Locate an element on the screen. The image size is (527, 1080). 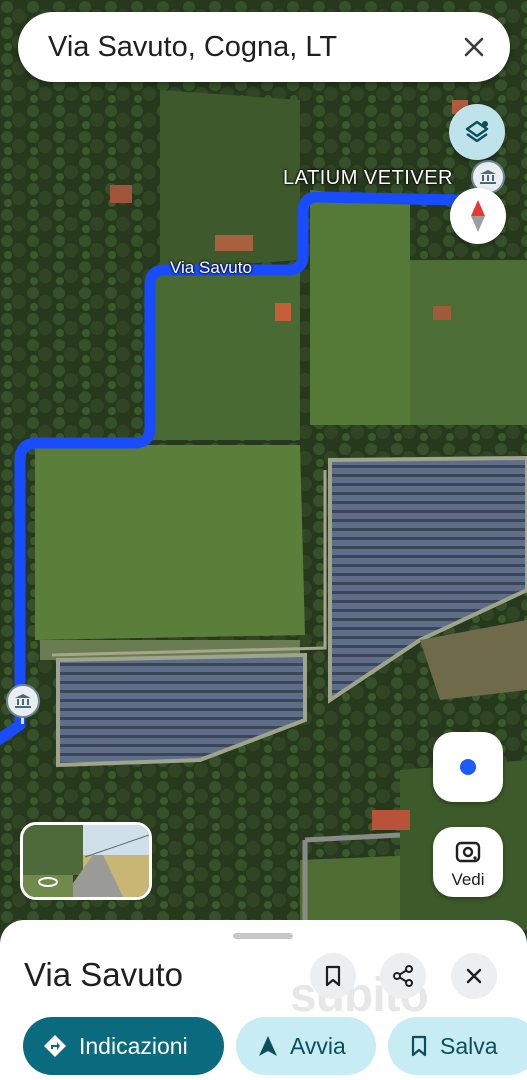
road-label: Via Savuto is located at coordinates (211, 267).